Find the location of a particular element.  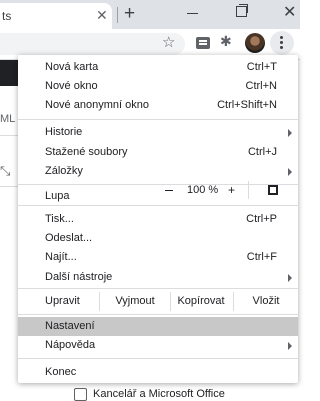

menu-item-history: Historie is located at coordinates (158, 132).